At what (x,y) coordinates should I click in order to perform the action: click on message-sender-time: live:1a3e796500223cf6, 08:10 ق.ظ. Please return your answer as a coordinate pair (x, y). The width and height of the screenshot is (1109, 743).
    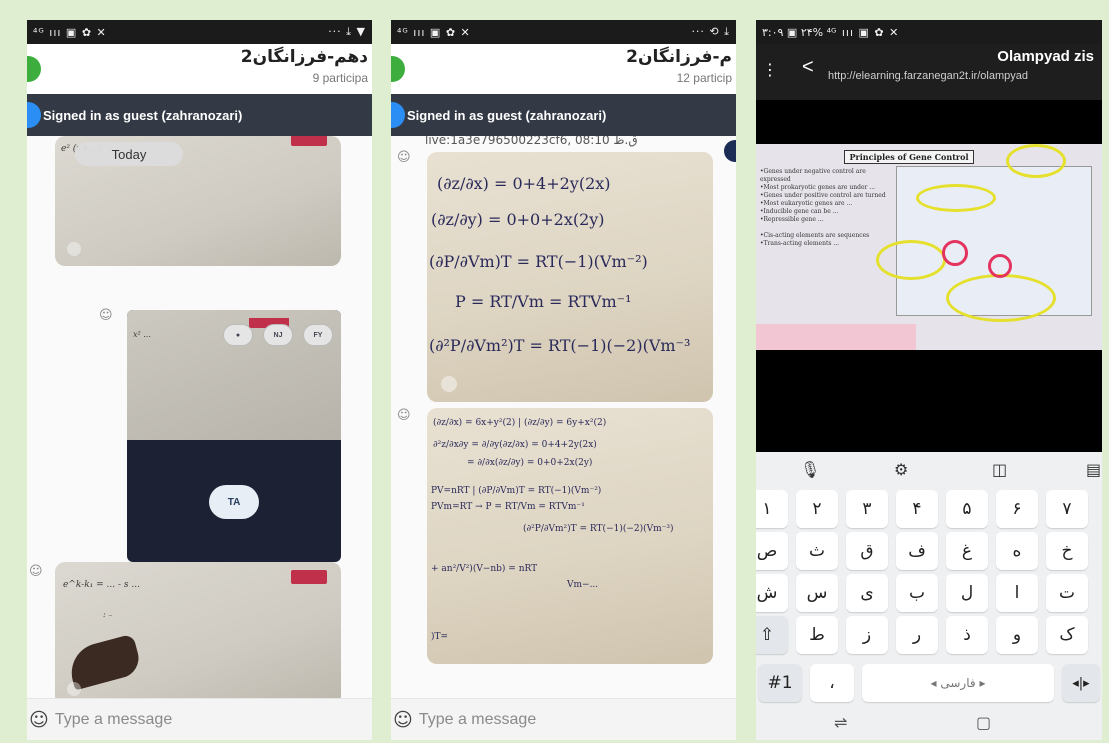
    Looking at the image, I should click on (531, 141).